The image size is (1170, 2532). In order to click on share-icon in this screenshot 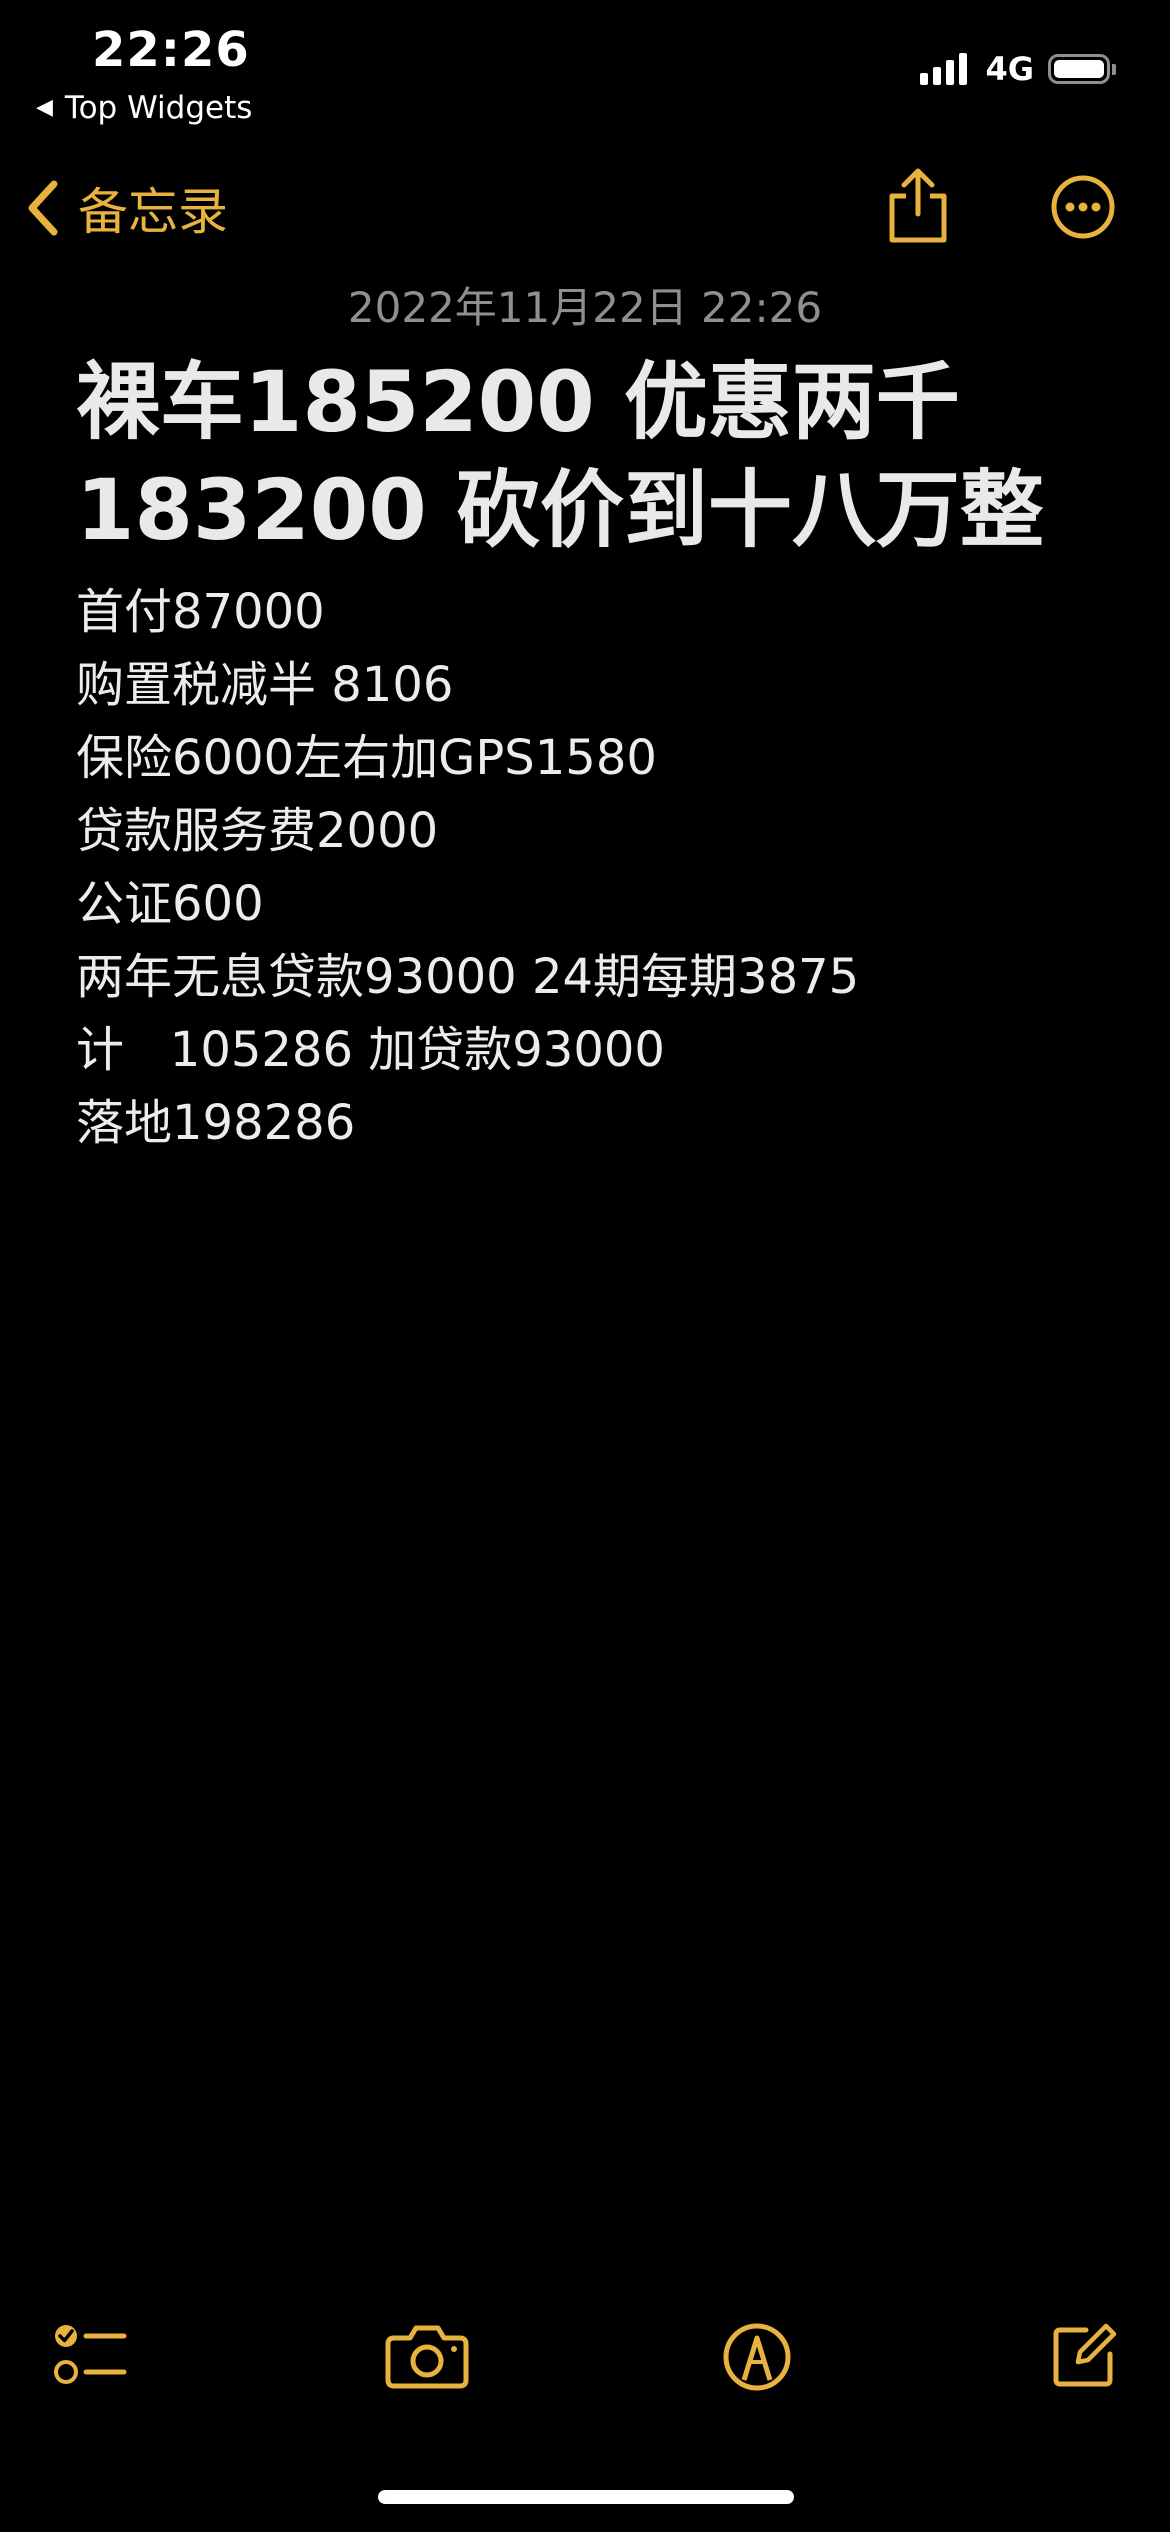, I will do `click(918, 205)`.